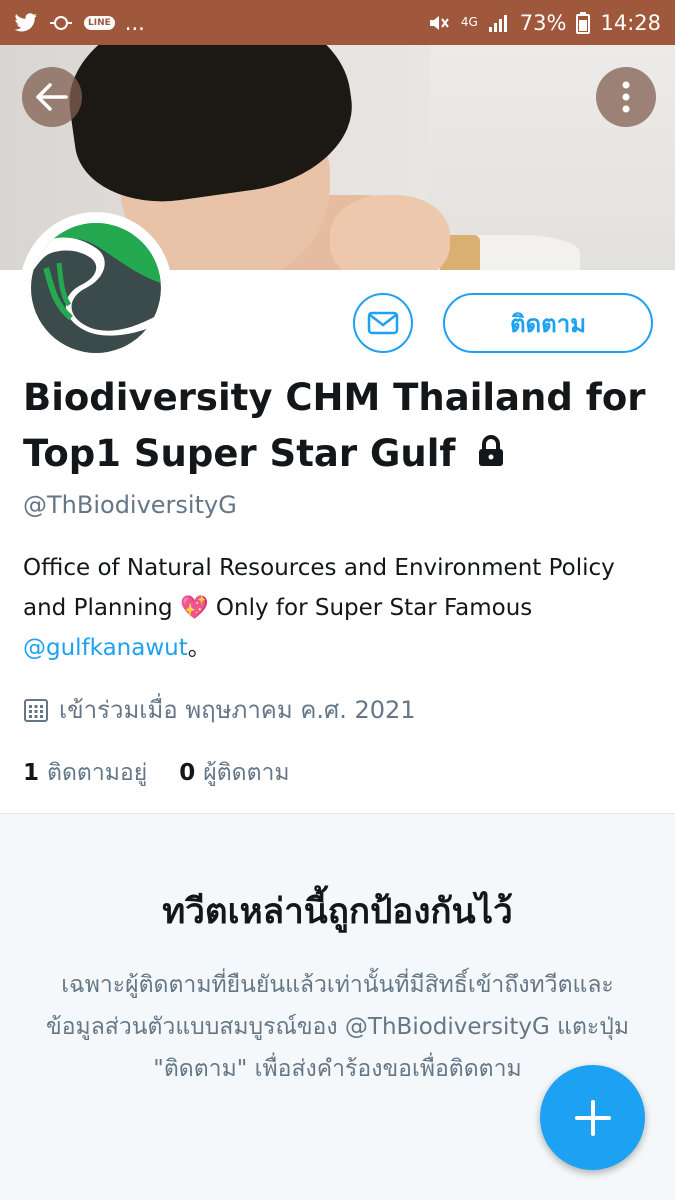  Describe the element at coordinates (337, 912) in the screenshot. I see `protected-title: ทวีตเหล่านี้ถูกป้องกันไว้` at that location.